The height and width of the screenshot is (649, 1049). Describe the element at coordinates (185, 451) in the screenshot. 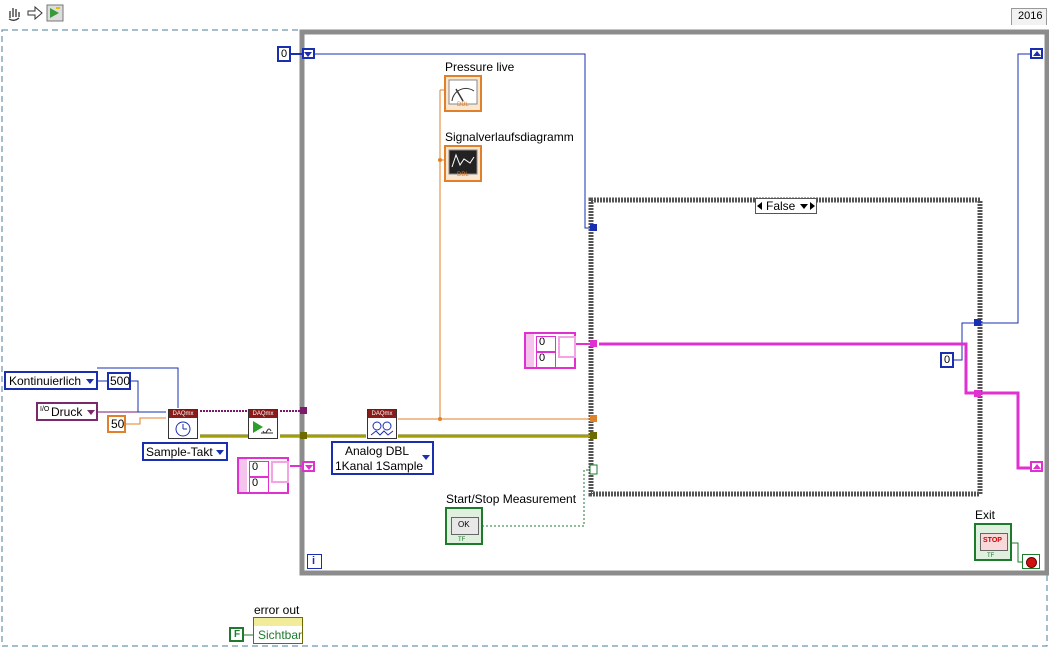

I see `timing-polymorphic-selector: Sample-Takt` at that location.